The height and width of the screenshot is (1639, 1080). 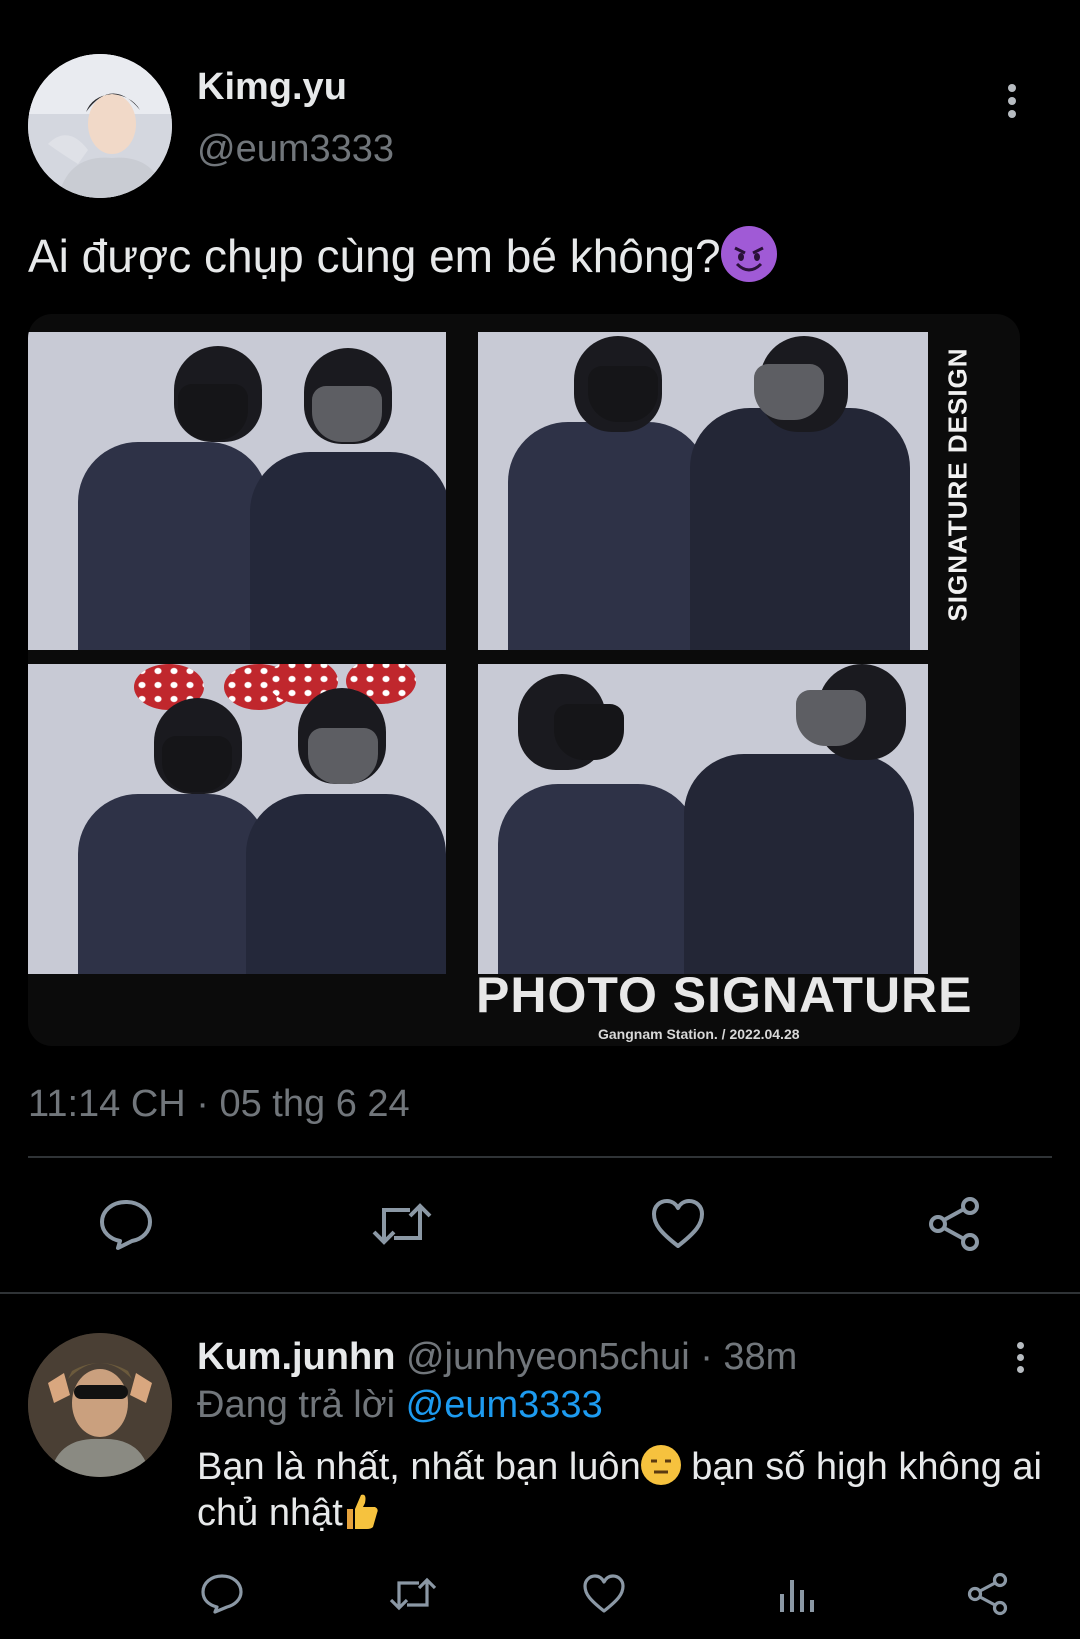 I want to click on reply-header: Kum.junhn @junhyeon5chui · 38m, so click(x=497, y=1357).